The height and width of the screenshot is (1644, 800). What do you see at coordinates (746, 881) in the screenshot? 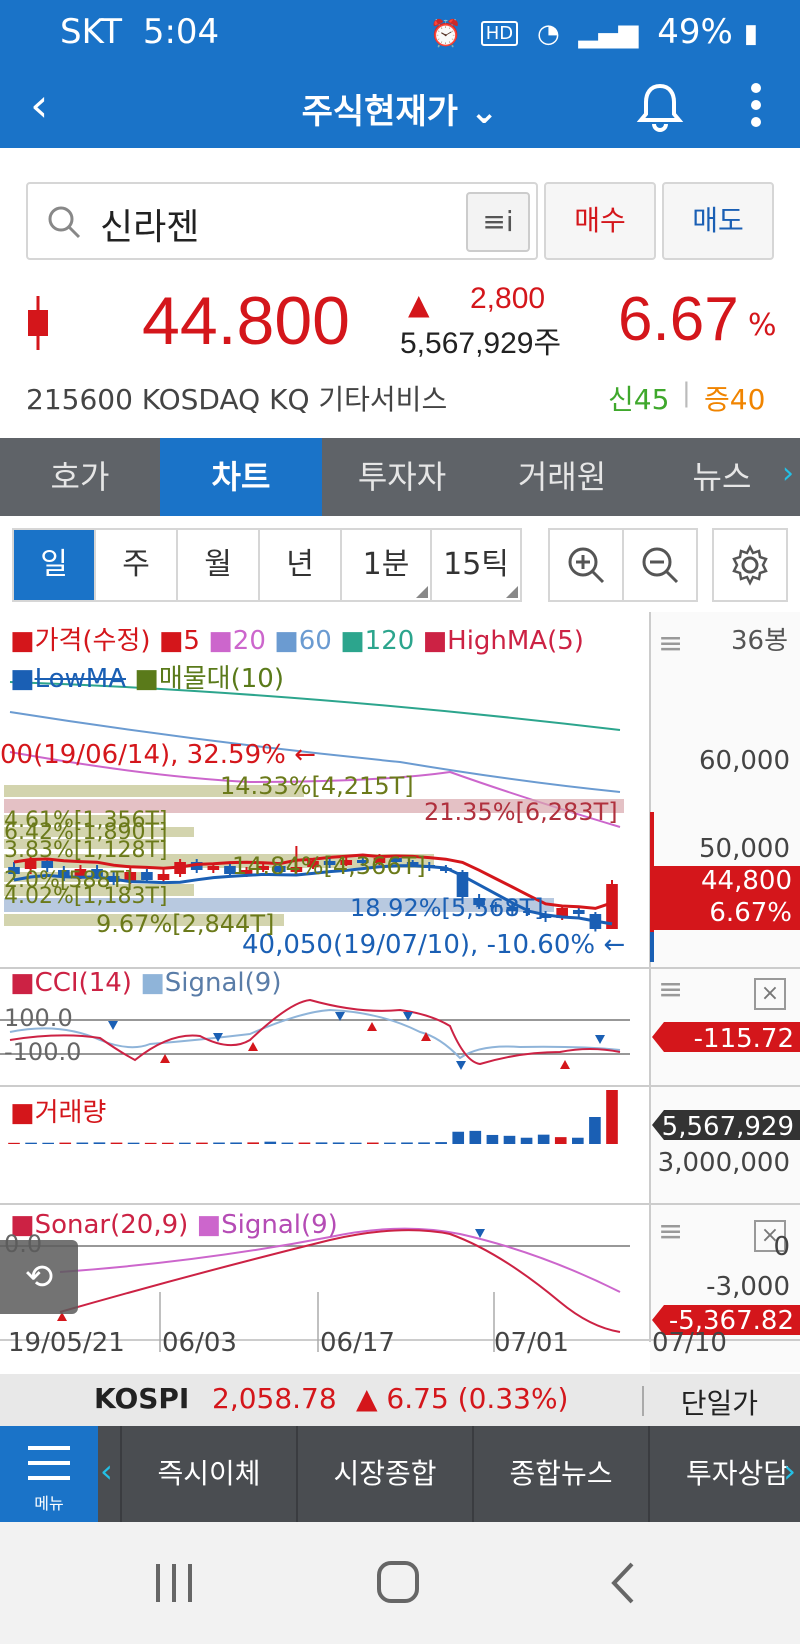
I see `price-tag-value: 44,800` at bounding box center [746, 881].